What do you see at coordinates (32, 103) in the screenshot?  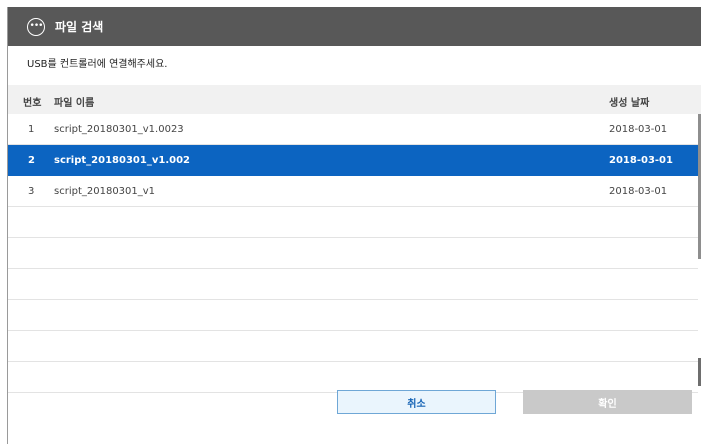 I see `header-number: 번호` at bounding box center [32, 103].